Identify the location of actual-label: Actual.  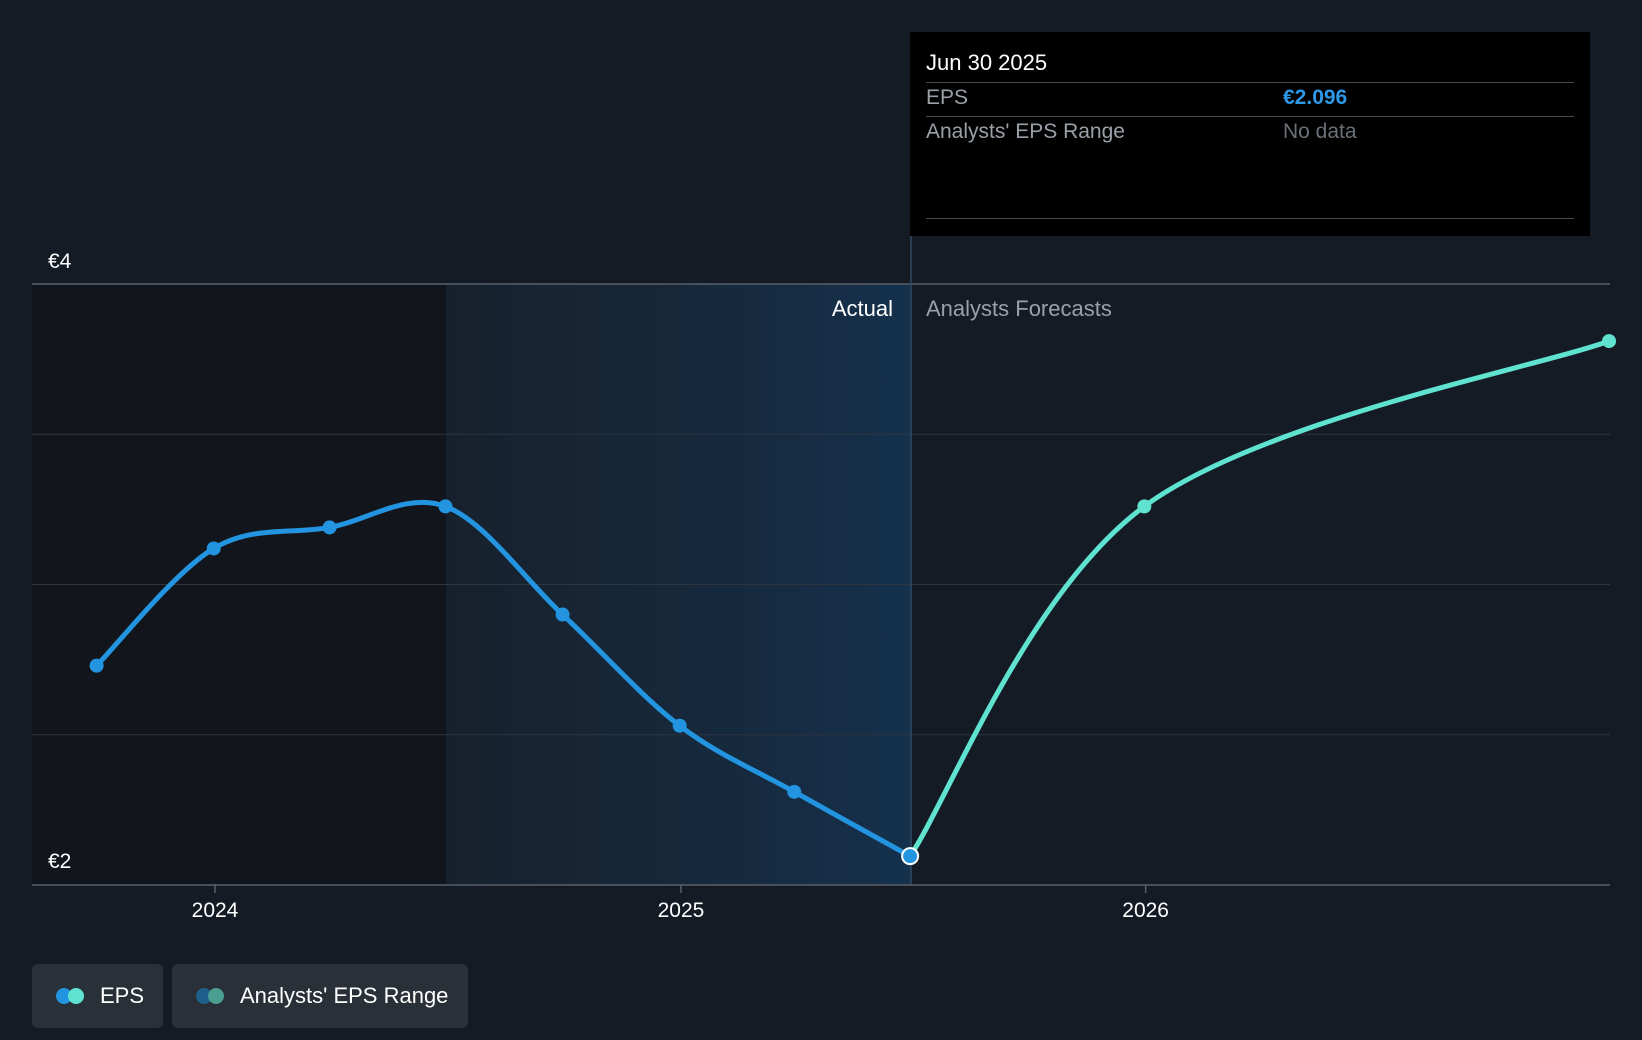
(862, 308).